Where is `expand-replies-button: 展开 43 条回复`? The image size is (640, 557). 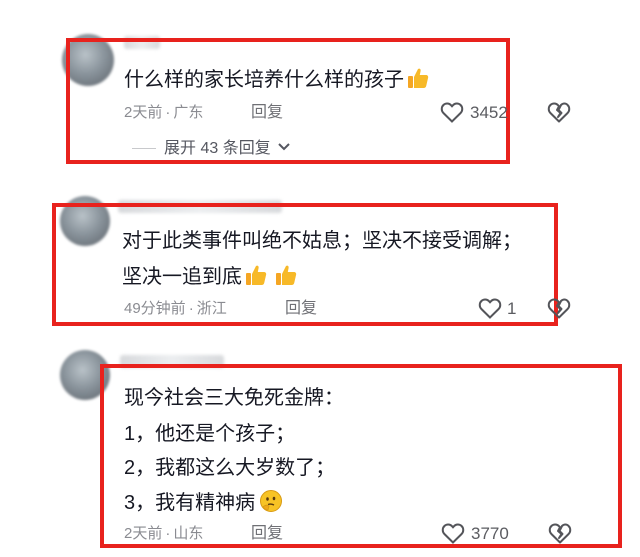
expand-replies-button: 展开 43 条回复 is located at coordinates (211, 149).